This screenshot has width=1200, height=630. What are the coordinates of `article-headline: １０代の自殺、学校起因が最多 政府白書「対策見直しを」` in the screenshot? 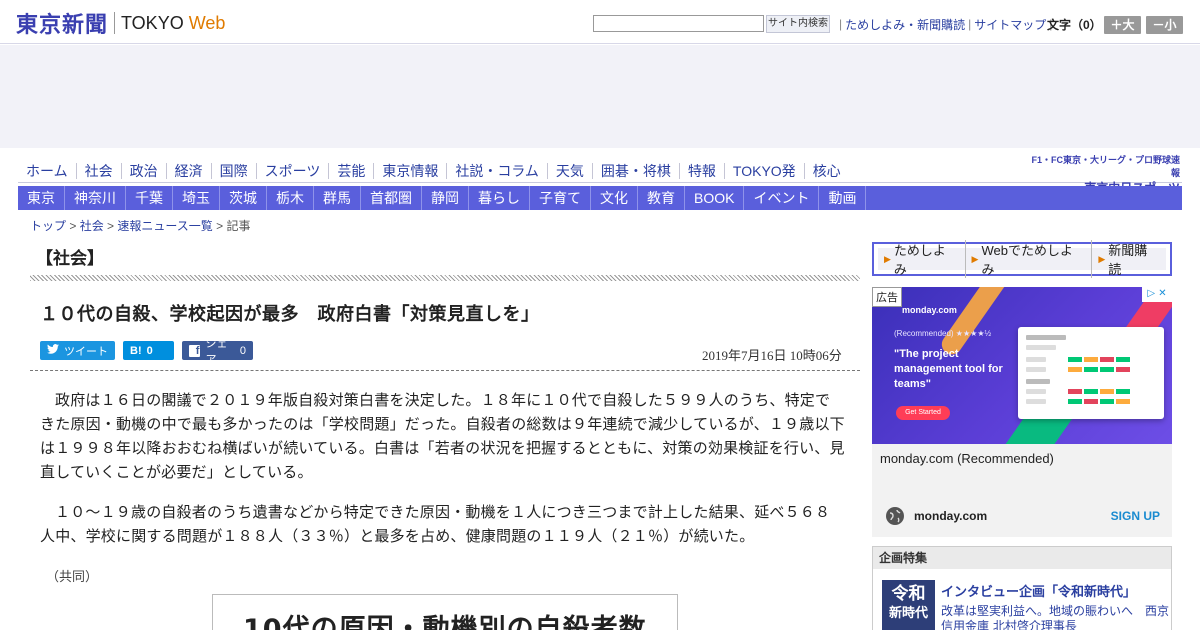 It's located at (290, 314).